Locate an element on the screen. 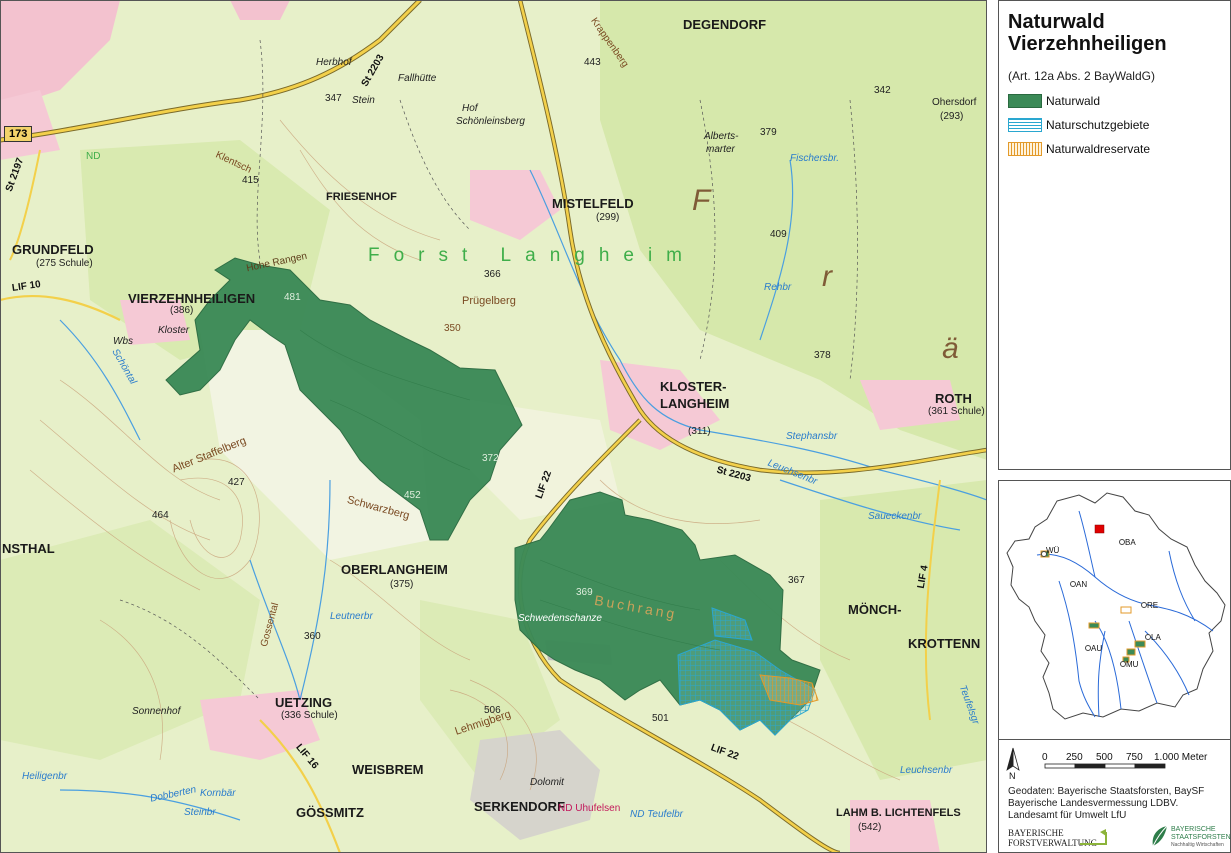 The width and height of the screenshot is (1231, 853). place-lahm: LAHM B. LICHTENFELS is located at coordinates (898, 813).